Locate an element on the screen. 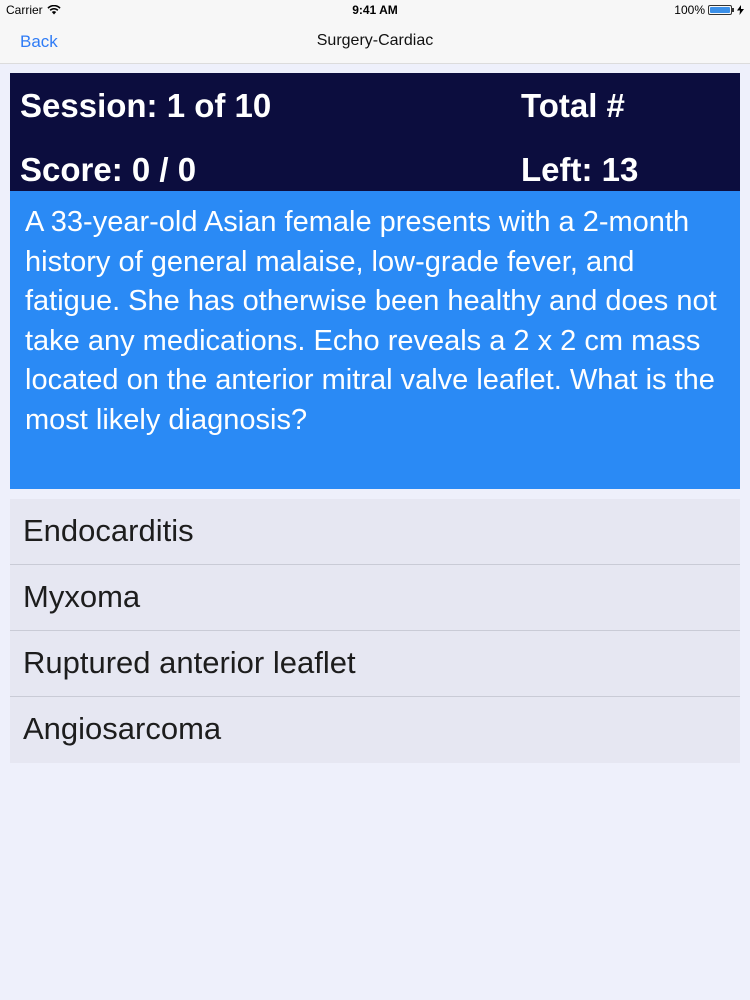 Image resolution: width=750 pixels, height=1000 pixels. answer-option: Ruptured anterior leaflet is located at coordinates (375, 664).